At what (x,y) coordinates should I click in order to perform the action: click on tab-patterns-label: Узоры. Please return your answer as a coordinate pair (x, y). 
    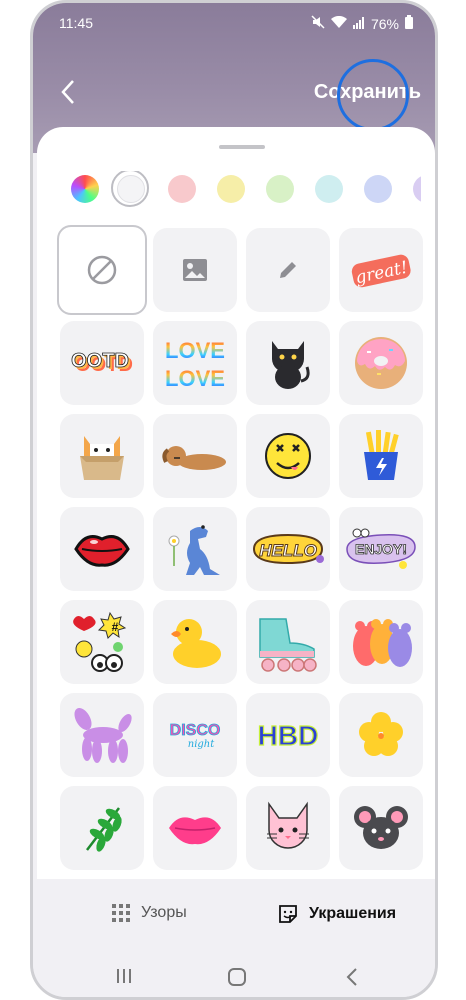
    Looking at the image, I should click on (164, 912).